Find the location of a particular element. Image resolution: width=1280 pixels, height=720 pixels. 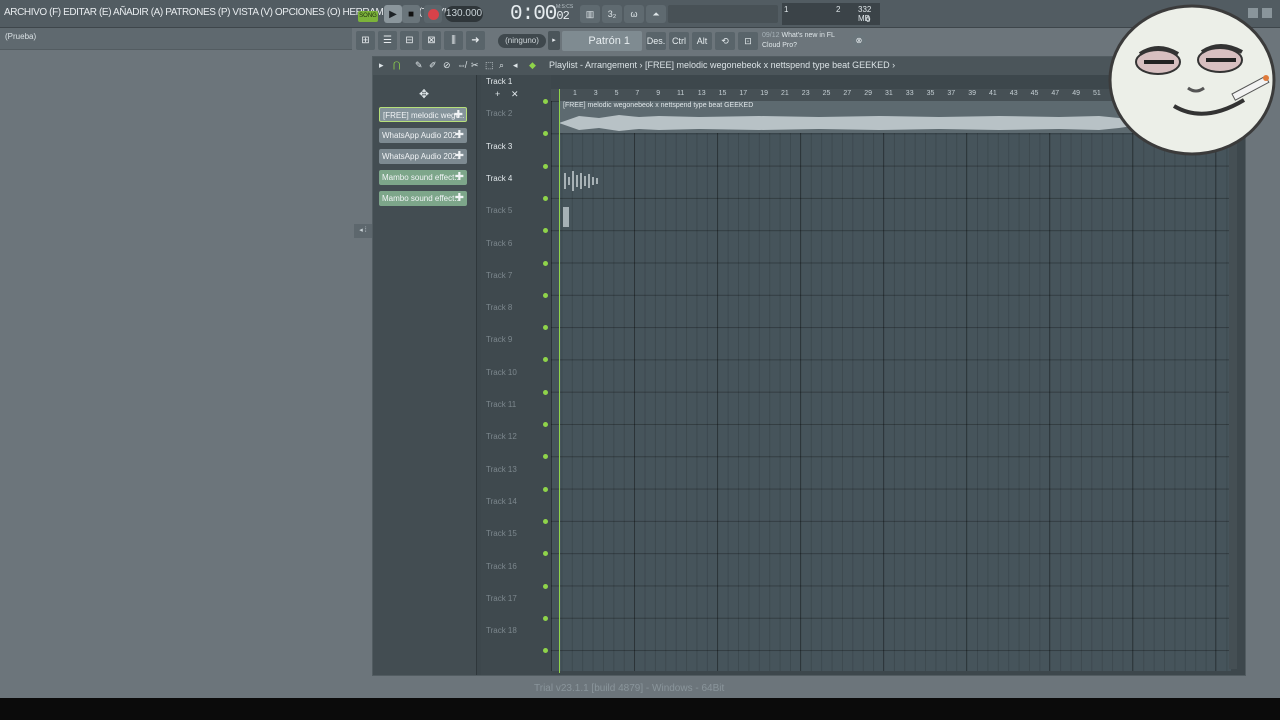

track-name: Track 16 is located at coordinates (501, 566).